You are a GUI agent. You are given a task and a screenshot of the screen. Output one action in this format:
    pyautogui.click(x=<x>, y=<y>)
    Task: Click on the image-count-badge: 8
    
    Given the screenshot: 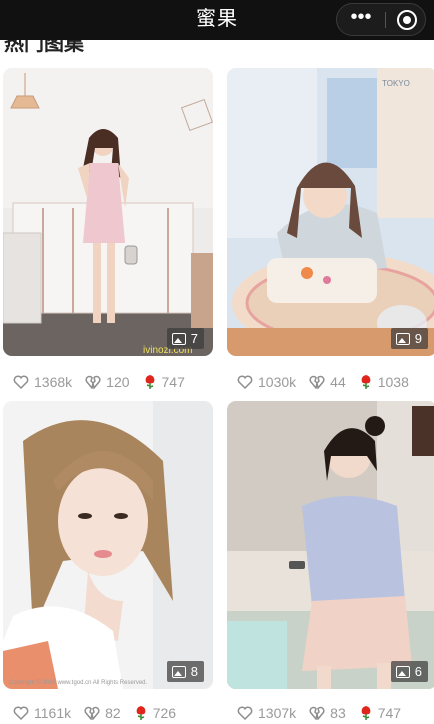 What is the action you would take?
    pyautogui.click(x=185, y=671)
    